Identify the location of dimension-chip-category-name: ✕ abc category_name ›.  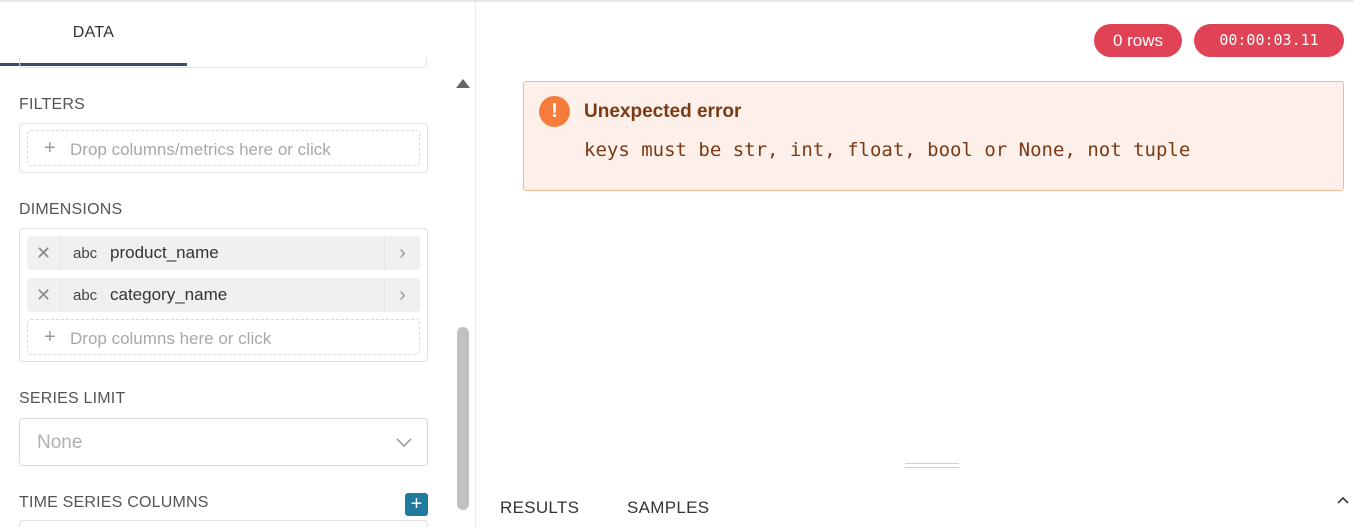
(223, 295).